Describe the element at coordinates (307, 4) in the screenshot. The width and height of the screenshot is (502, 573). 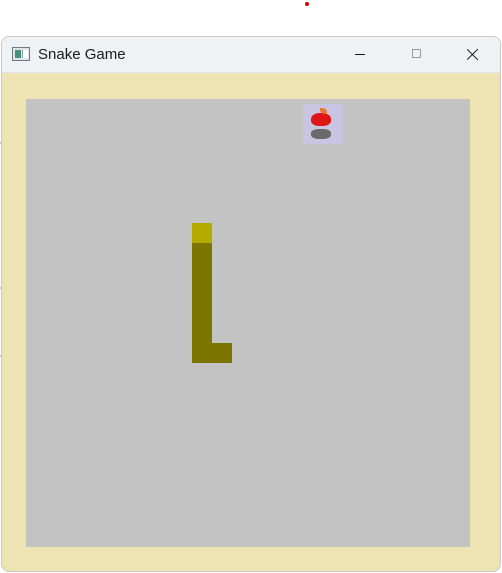
I see `red-dot-indicator` at that location.